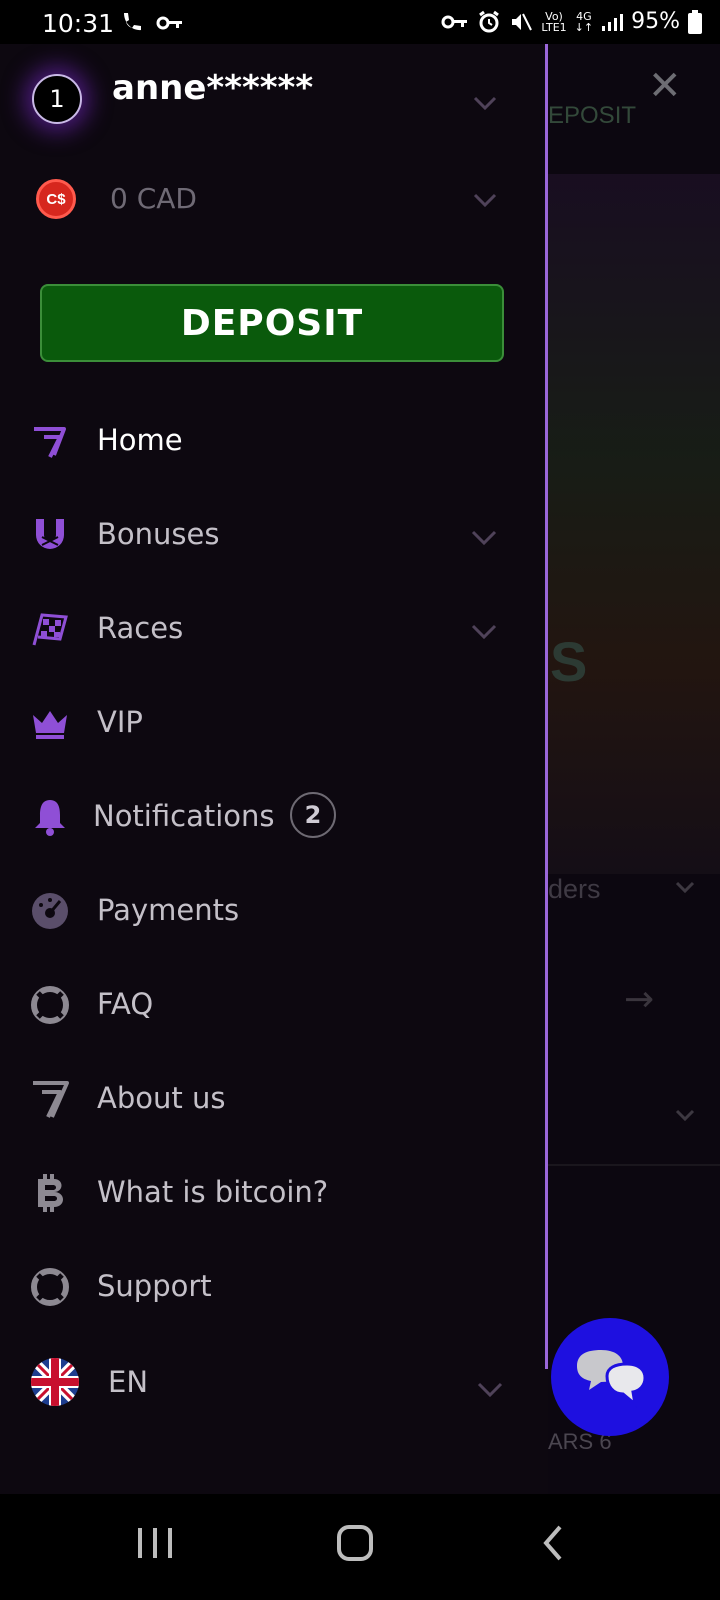  I want to click on notification-count-badge: 2, so click(313, 815).